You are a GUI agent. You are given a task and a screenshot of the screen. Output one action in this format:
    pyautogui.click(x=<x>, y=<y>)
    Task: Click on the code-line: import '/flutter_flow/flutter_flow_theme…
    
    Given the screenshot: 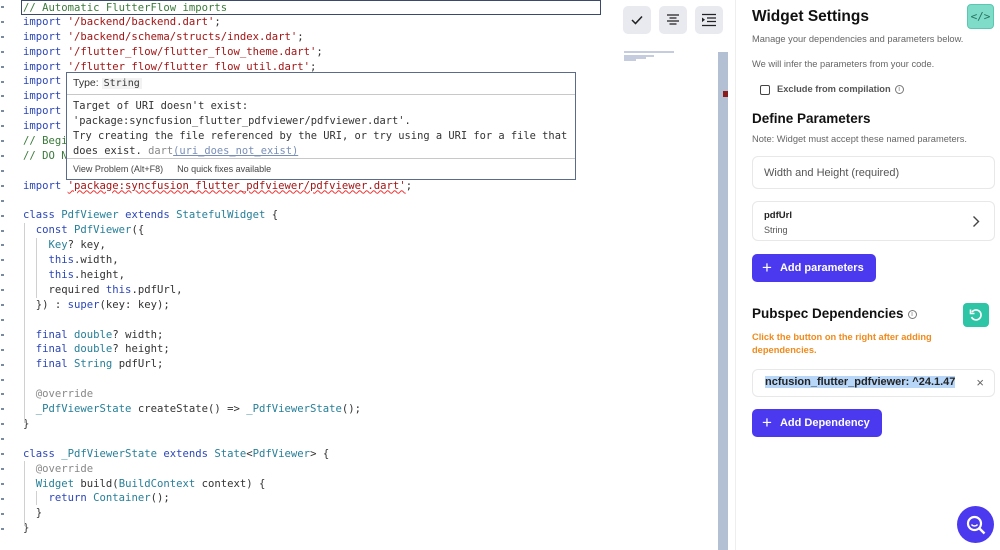 What is the action you would take?
    pyautogui.click(x=312, y=52)
    